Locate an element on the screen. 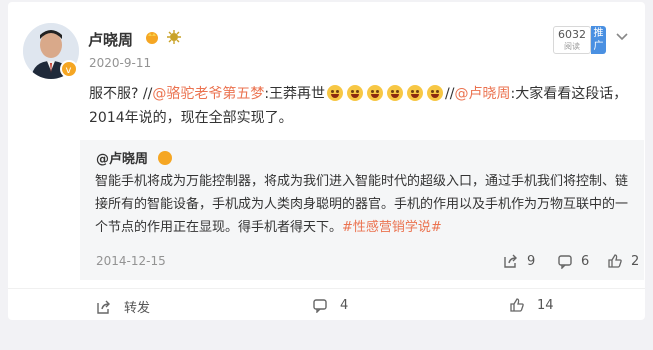  mention-link-self: @卢晓周 is located at coordinates (482, 94).